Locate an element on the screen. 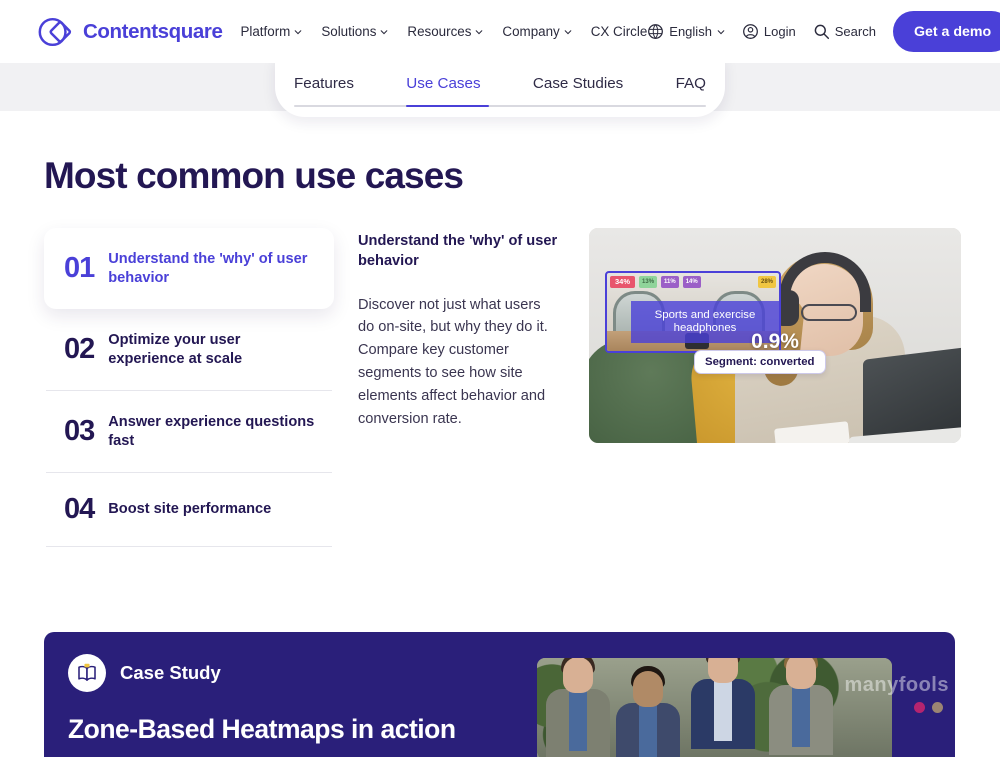 This screenshot has height=757, width=1000. brand-logo-link: Contentsquare is located at coordinates (129, 32).